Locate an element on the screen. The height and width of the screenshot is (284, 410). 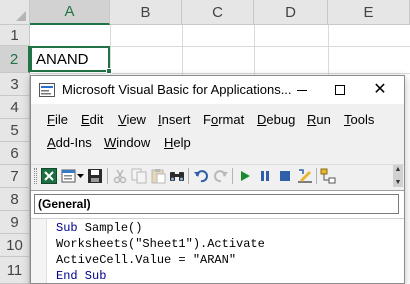
break-icon is located at coordinates (265, 176).